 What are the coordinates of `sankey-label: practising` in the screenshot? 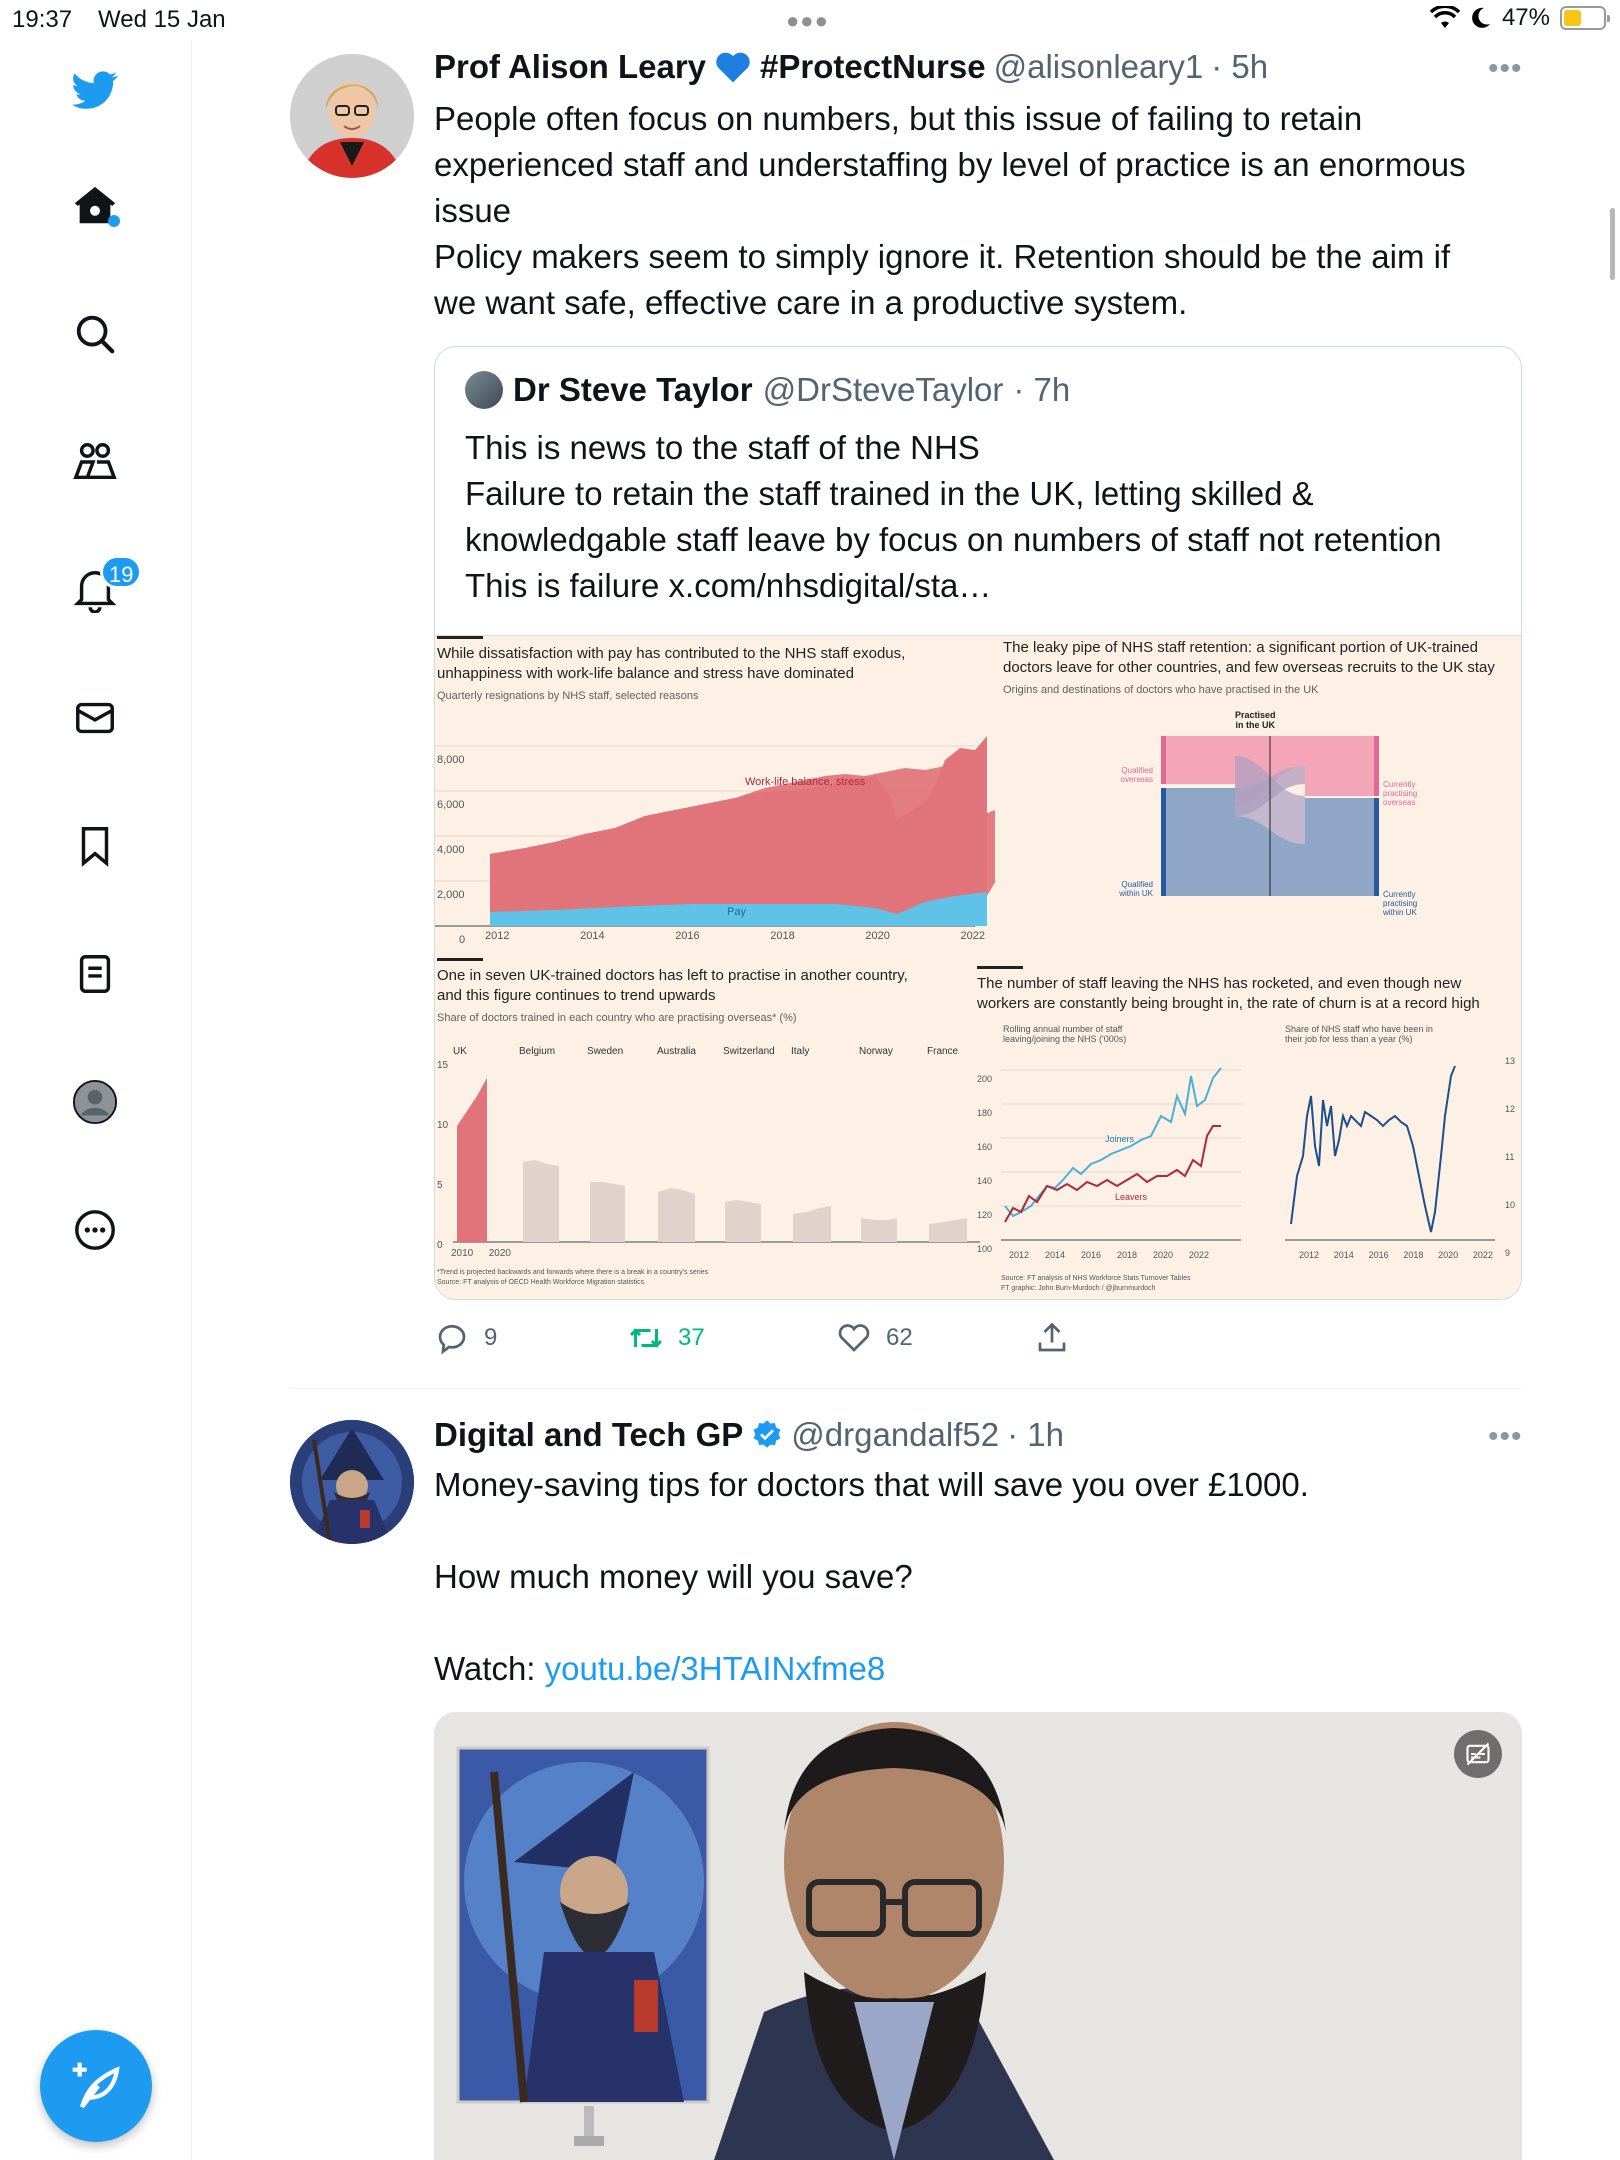 It's located at (1400, 903).